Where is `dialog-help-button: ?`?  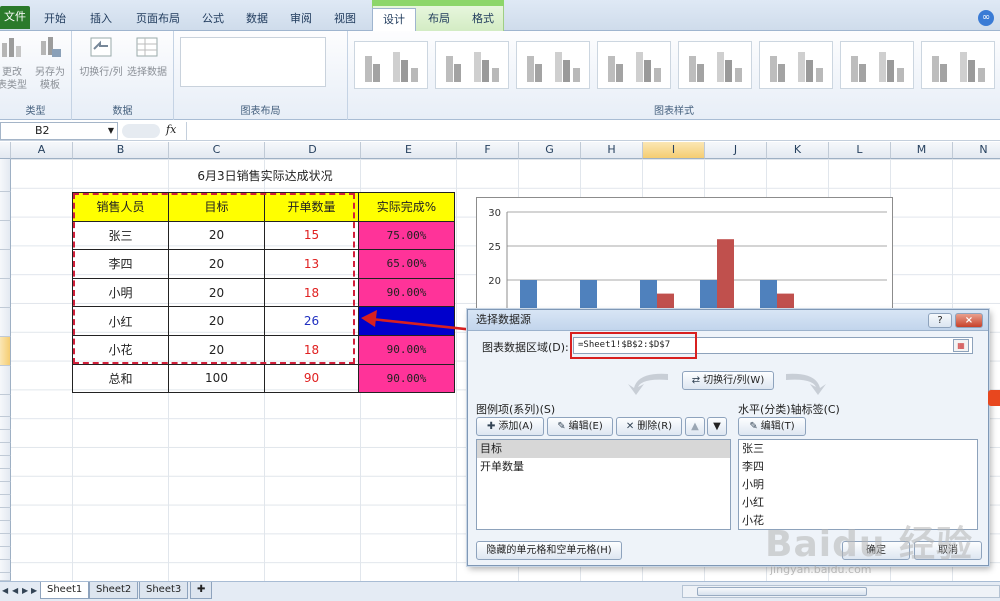
dialog-help-button: ? is located at coordinates (940, 320).